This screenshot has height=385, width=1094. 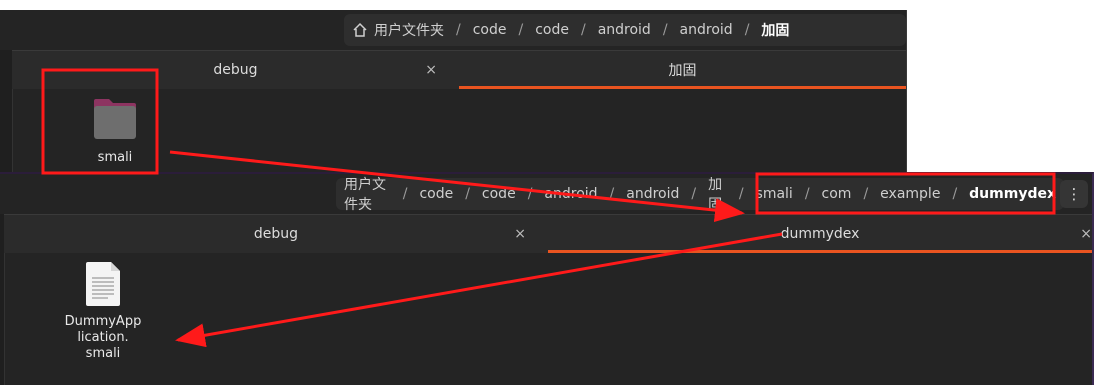 I want to click on breadcrumb-smali: smali, so click(x=774, y=194).